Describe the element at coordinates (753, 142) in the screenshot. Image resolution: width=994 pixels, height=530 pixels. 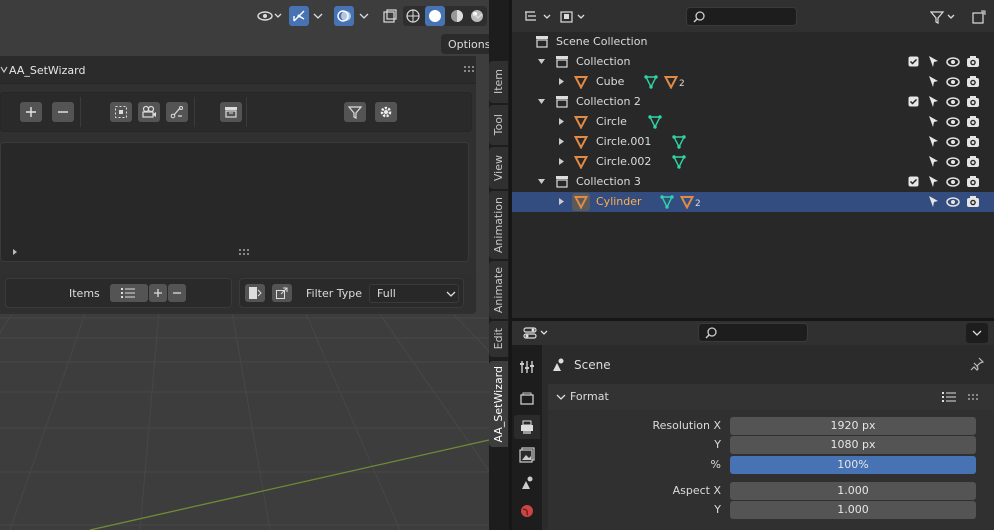
I see `outliner-object-row: Circle.001` at that location.